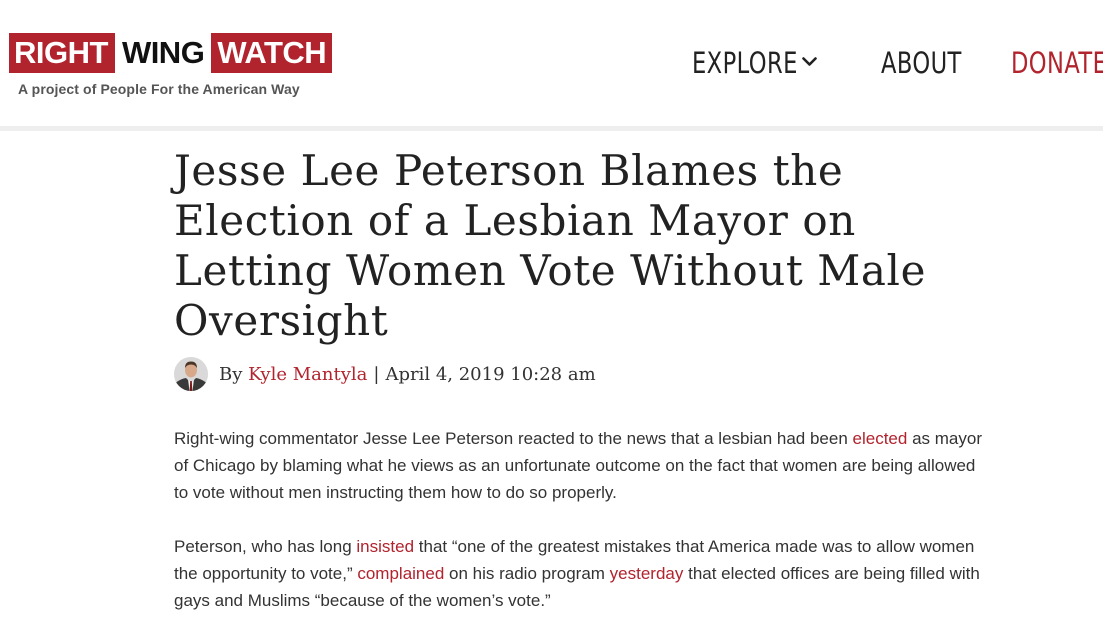 This screenshot has height=631, width=1103. I want to click on logo-word-watch: WATCH, so click(272, 53).